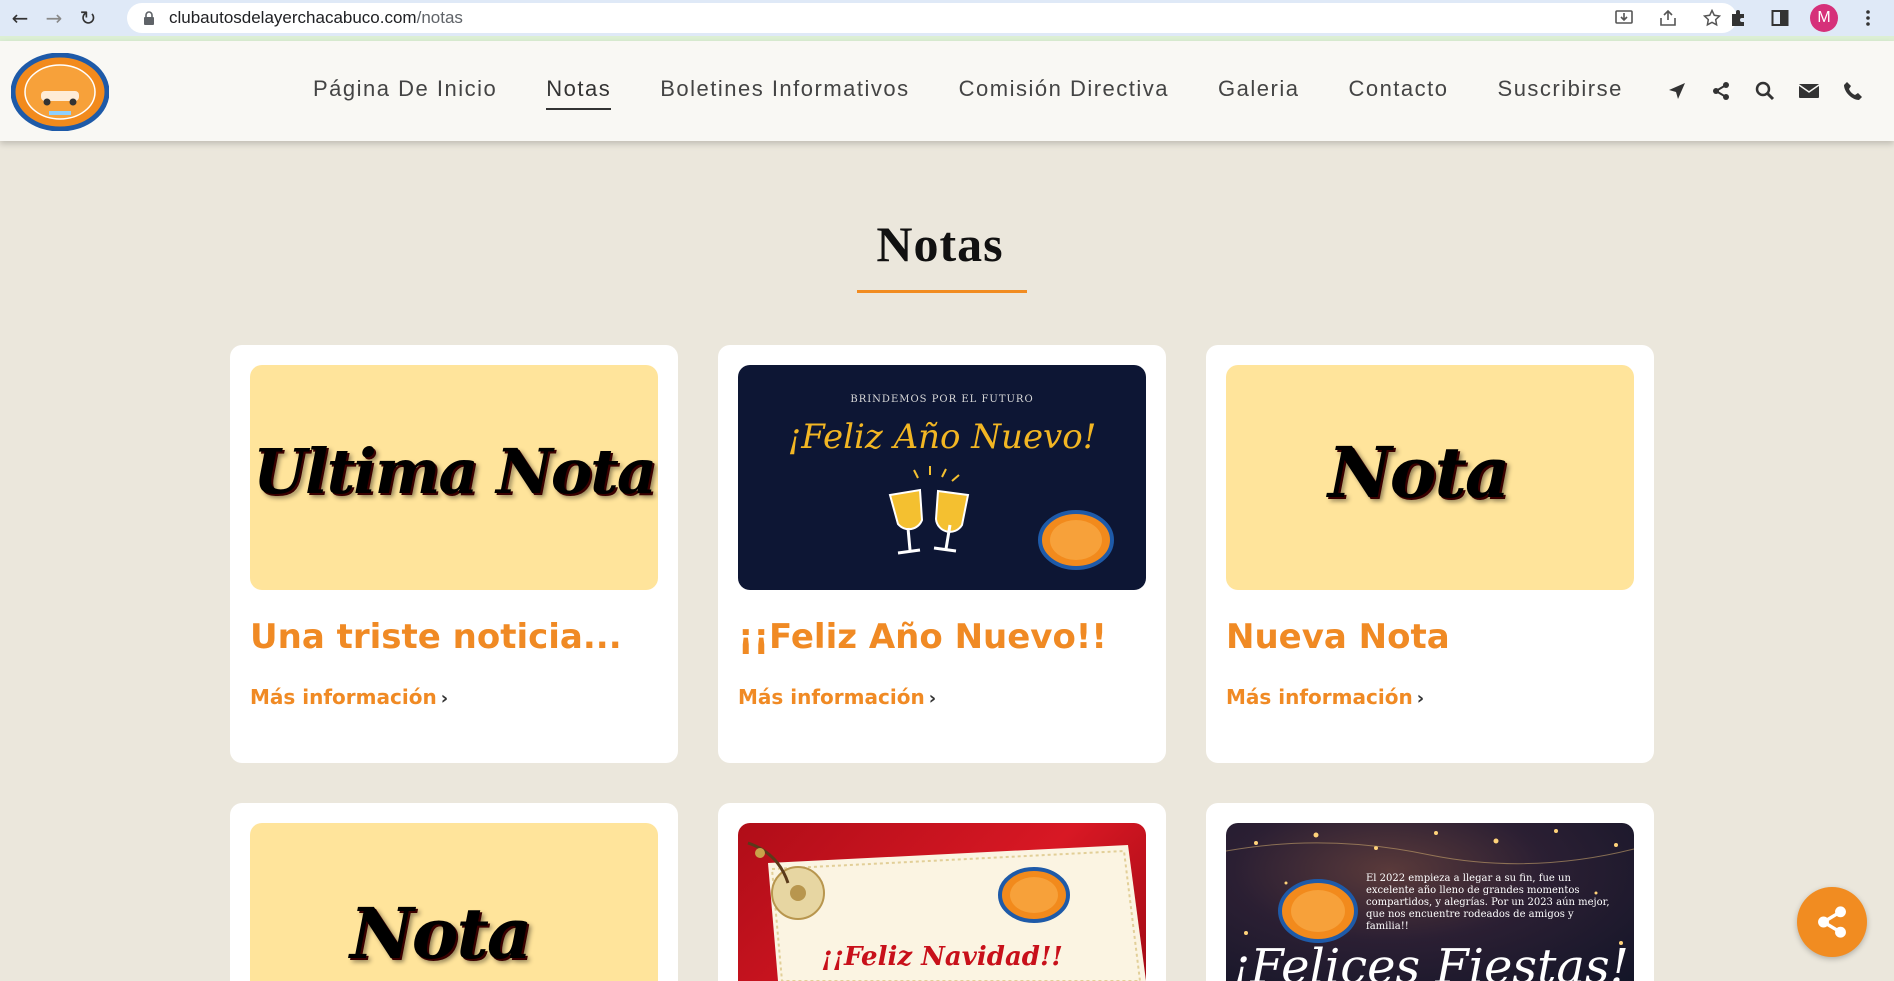 This screenshot has width=1894, height=981. Describe the element at coordinates (1560, 91) in the screenshot. I see `nav-item-suscribirse: Suscribirse` at that location.